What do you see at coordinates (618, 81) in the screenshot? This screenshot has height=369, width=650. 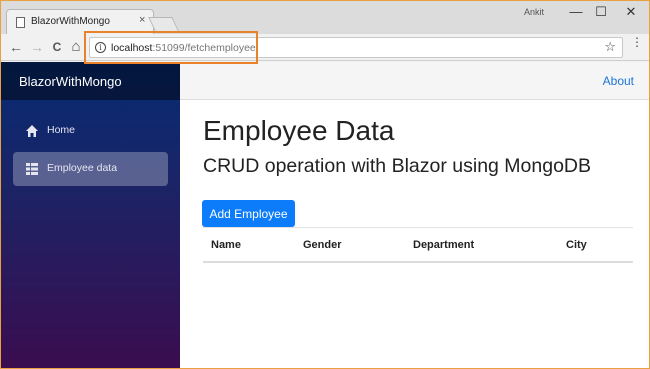 I see `about-link: About` at bounding box center [618, 81].